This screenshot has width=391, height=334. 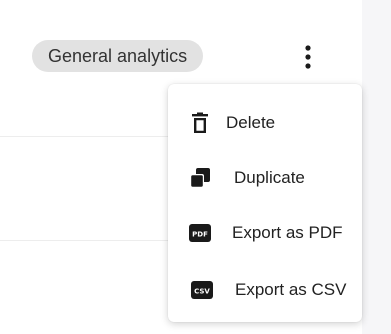 I want to click on pdf-icon: PDF, so click(x=200, y=233).